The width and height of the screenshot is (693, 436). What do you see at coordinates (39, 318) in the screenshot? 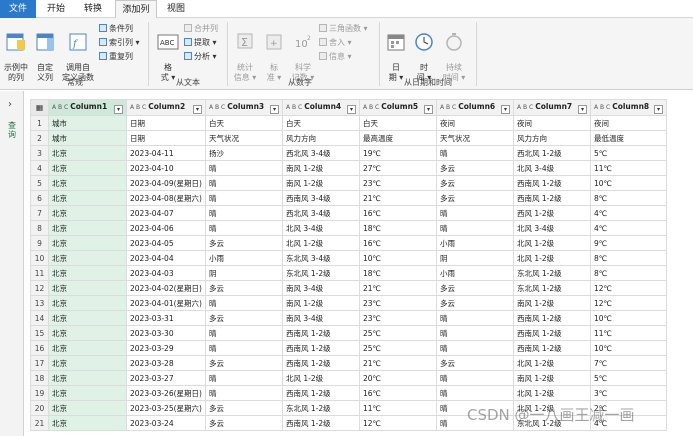
I see `row-number: 14` at bounding box center [39, 318].